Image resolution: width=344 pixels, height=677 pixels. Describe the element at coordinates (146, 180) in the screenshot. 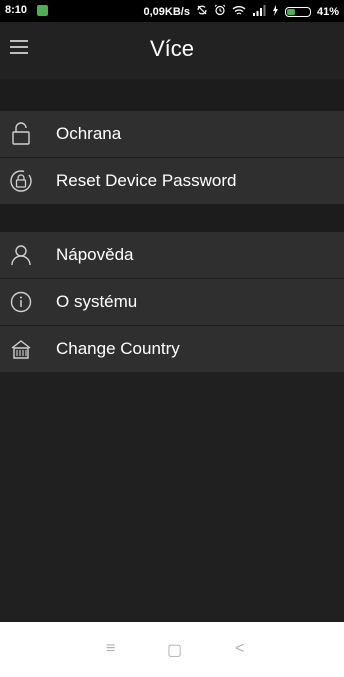

I see `menu-item-label: Reset Device Password` at that location.